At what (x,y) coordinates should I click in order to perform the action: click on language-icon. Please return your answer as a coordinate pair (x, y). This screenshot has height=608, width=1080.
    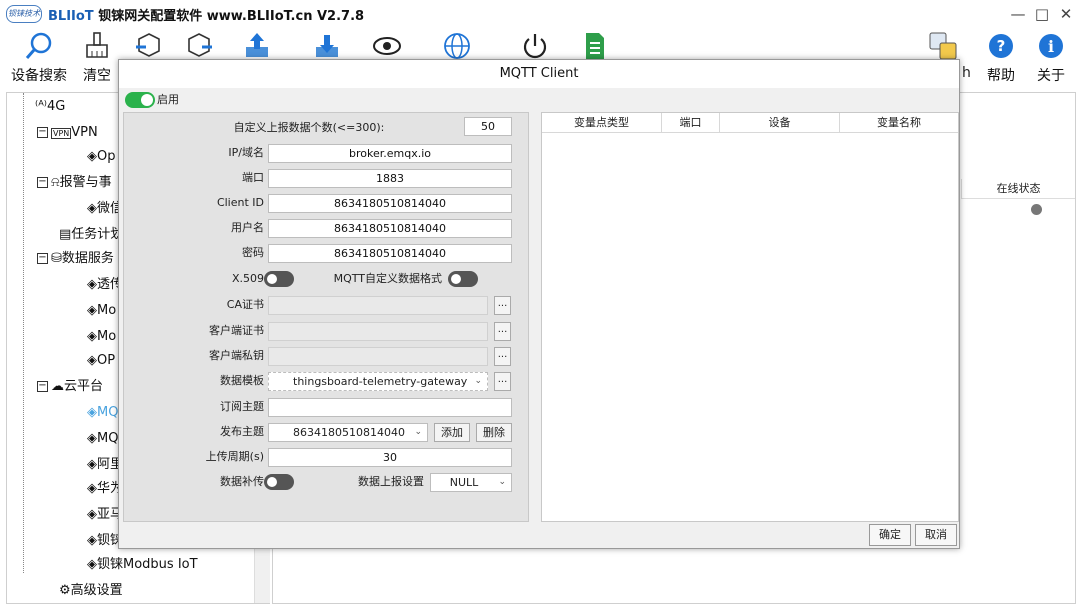
    Looking at the image, I should click on (943, 46).